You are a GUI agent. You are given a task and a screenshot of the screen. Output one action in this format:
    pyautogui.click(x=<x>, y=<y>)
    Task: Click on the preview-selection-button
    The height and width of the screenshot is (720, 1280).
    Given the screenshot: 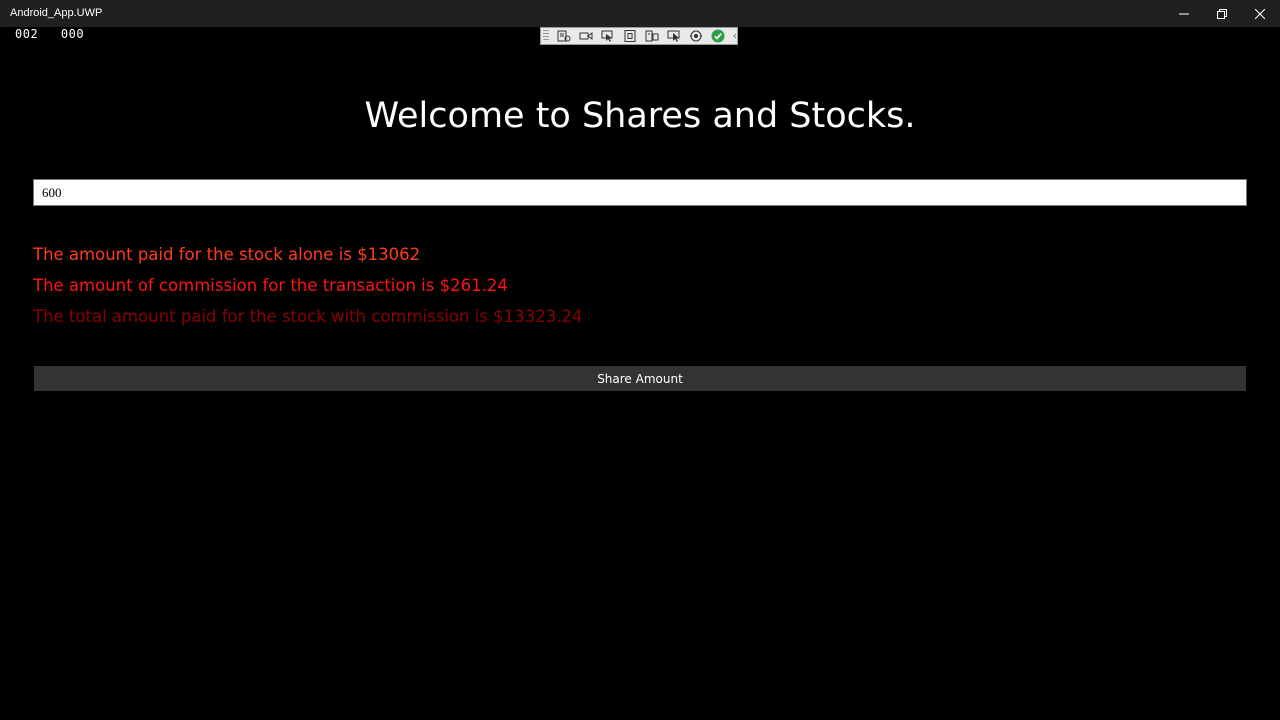 What is the action you would take?
    pyautogui.click(x=674, y=36)
    